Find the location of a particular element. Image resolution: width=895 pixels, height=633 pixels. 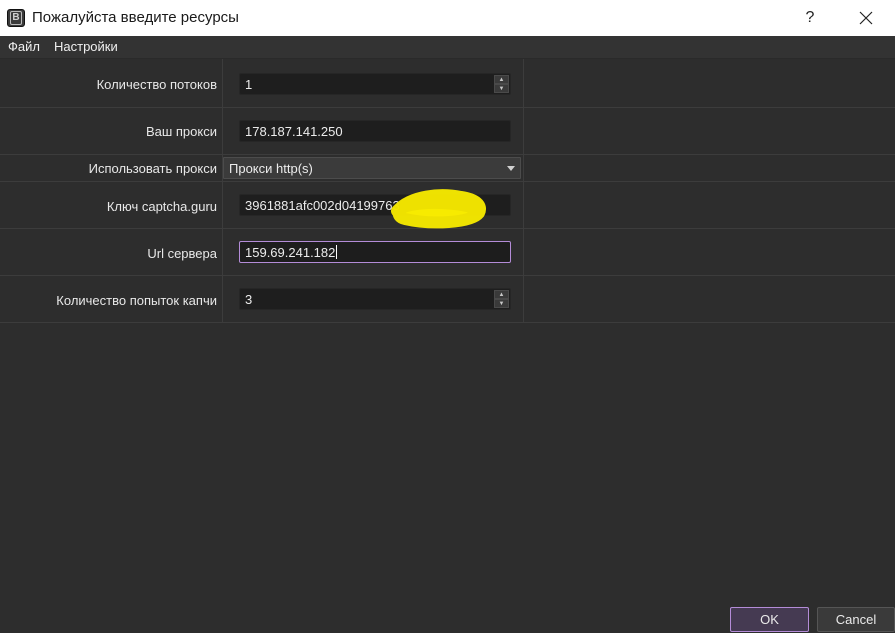

threads-row: Количество потоков 1 ▲ ▼ is located at coordinates (447, 83).